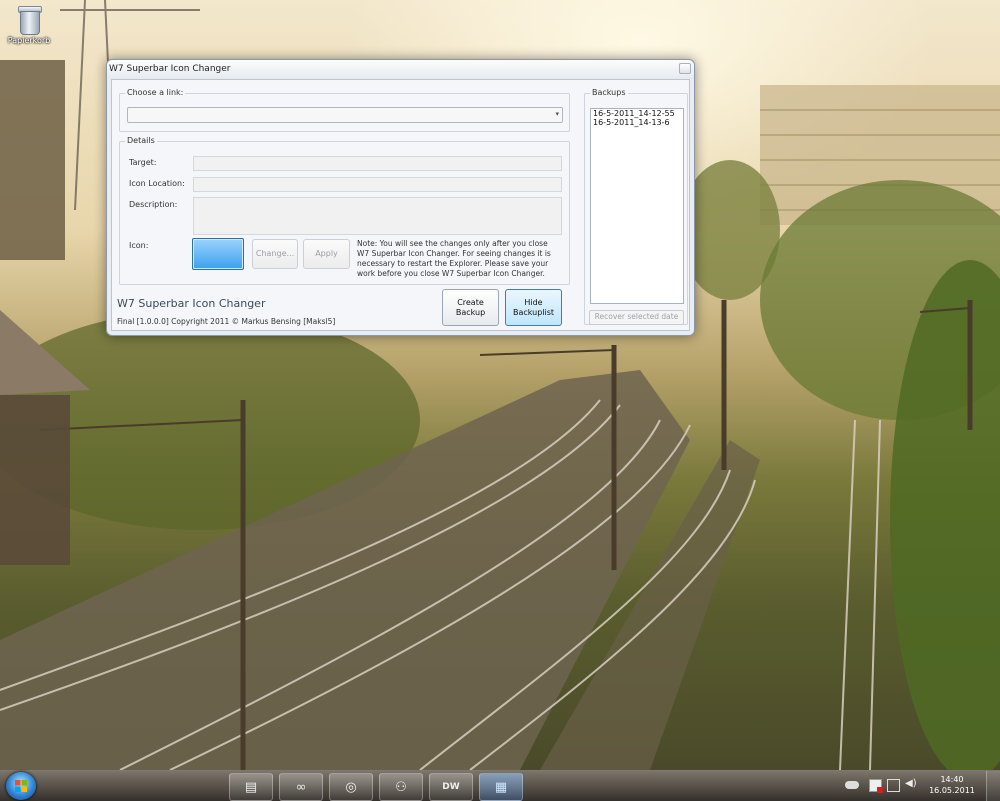 The width and height of the screenshot is (1000, 801). Describe the element at coordinates (218, 254) in the screenshot. I see `icon-preview` at that location.